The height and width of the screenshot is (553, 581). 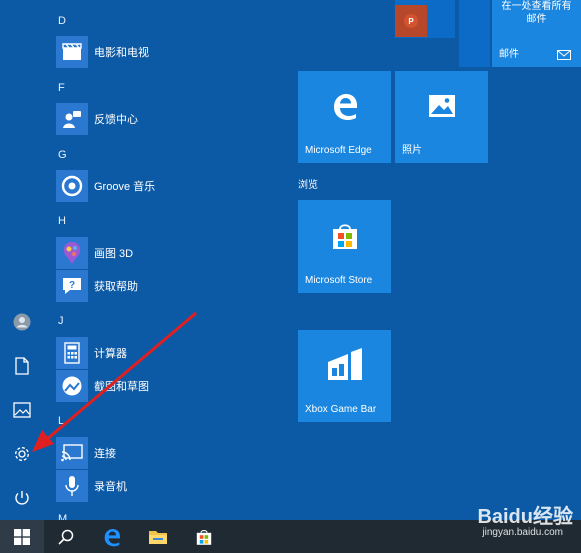 What do you see at coordinates (339, 280) in the screenshot?
I see `tile-label: Microsoft Store` at bounding box center [339, 280].